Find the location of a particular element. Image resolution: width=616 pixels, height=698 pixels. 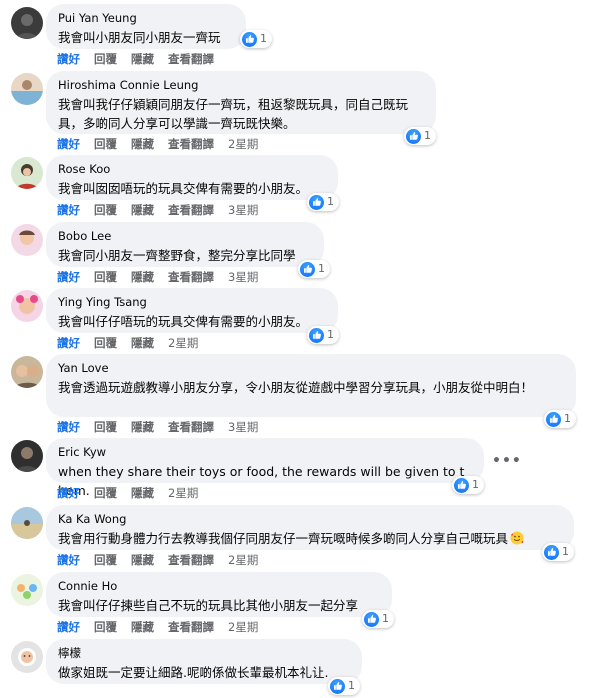

comment-bubble: Bobo Lee 我會同小朋友一齊整野食，整完分享比同學 is located at coordinates (185, 244).